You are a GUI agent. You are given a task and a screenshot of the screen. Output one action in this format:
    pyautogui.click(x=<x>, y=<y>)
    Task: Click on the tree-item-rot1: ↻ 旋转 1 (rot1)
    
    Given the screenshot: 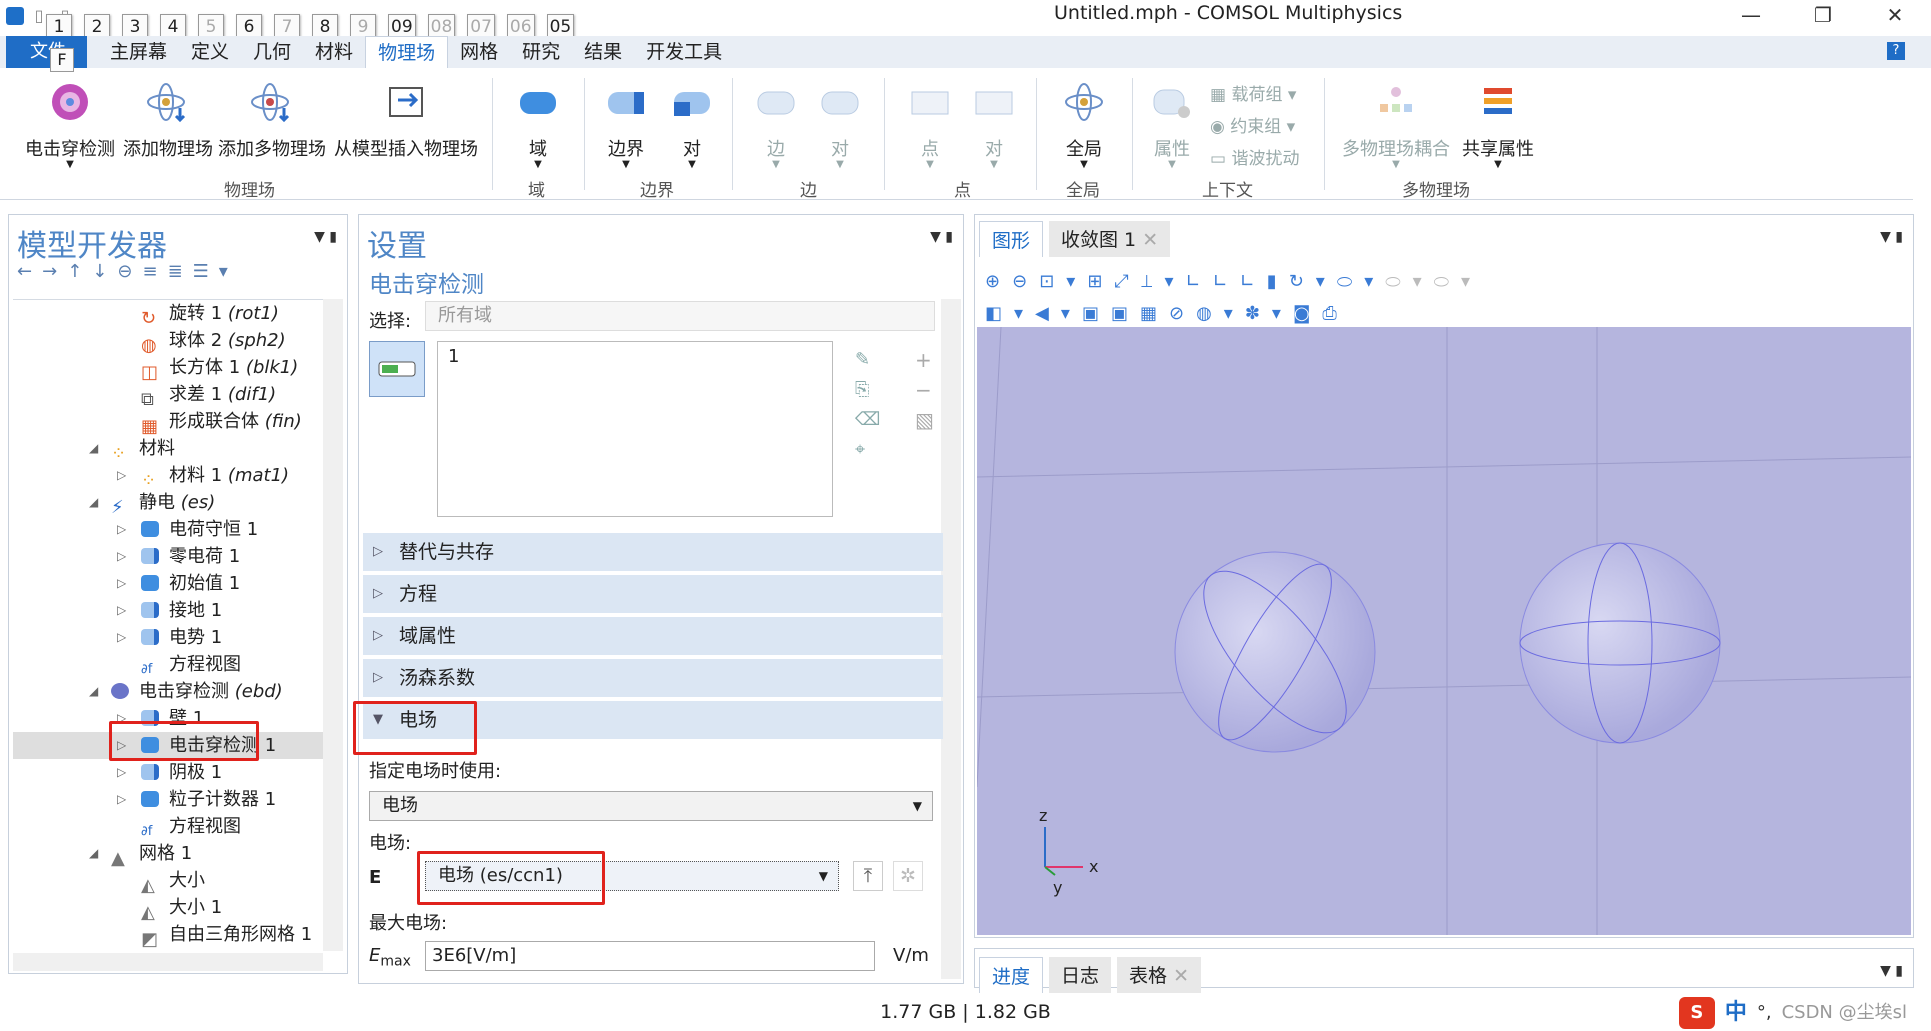 What is the action you would take?
    pyautogui.click(x=168, y=314)
    